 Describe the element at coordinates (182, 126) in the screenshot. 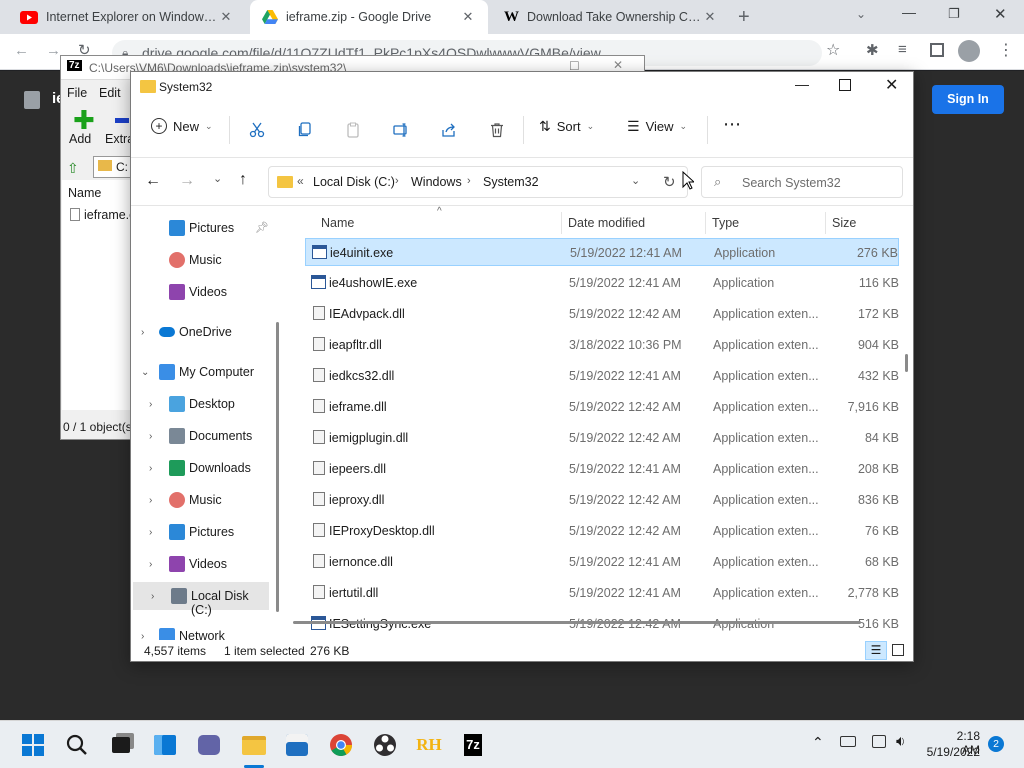

I see `new-button: + New ⌄` at that location.